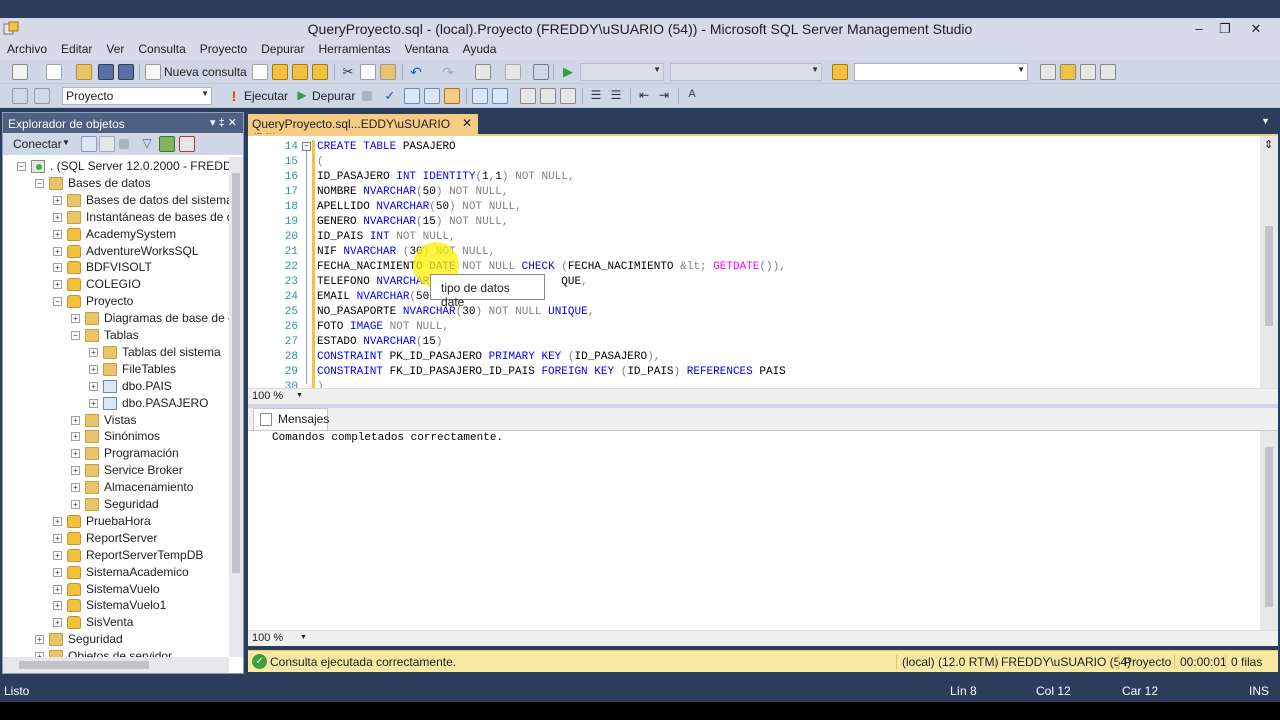 Image resolution: width=1280 pixels, height=720 pixels. I want to click on results-vscroll, so click(1269, 531).